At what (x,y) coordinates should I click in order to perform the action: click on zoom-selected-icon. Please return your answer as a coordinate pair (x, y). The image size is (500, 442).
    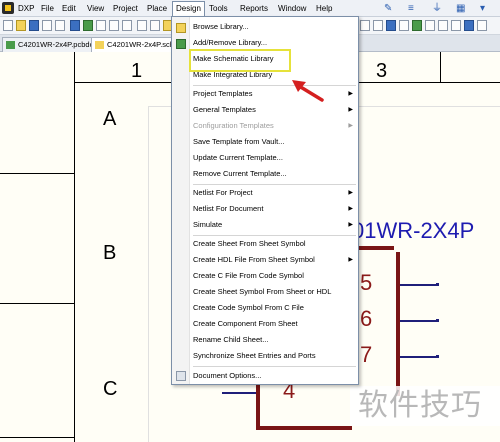
    Looking at the image, I should click on (127, 25).